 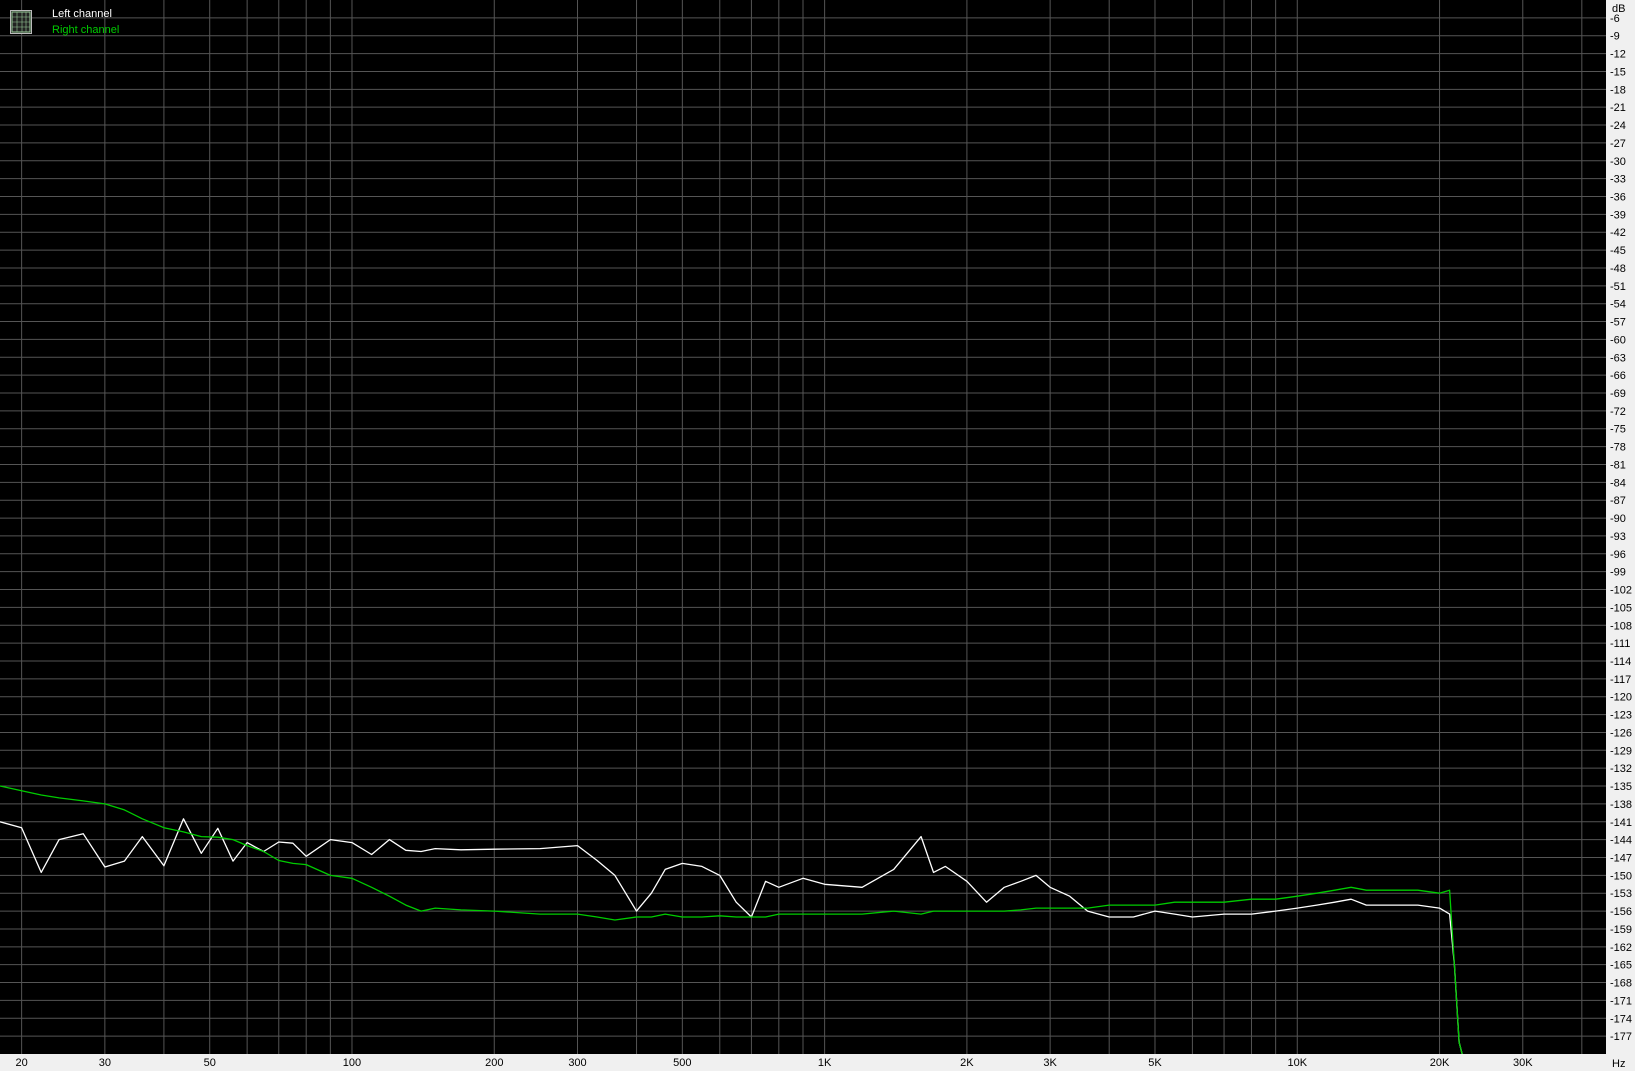 I want to click on x-tick-label: 300, so click(x=577, y=1063).